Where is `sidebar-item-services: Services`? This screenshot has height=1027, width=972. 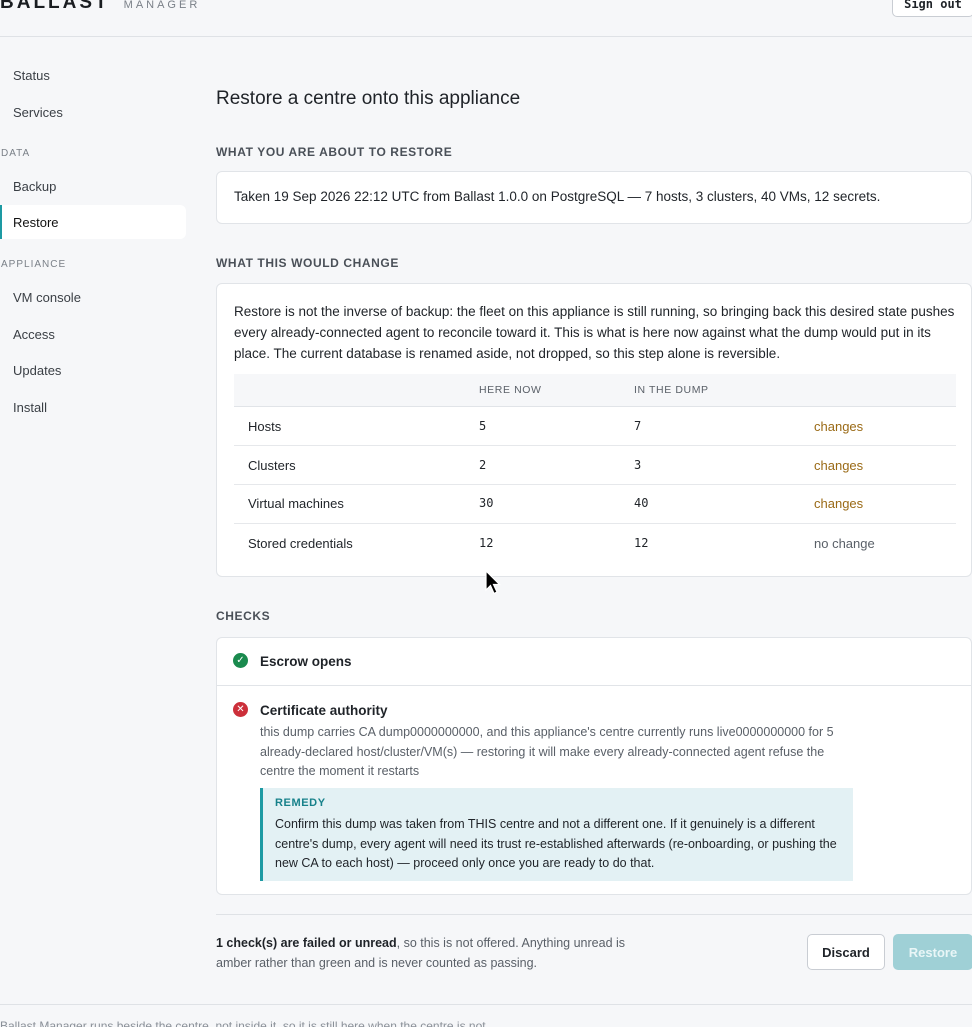
sidebar-item-services: Services is located at coordinates (93, 112).